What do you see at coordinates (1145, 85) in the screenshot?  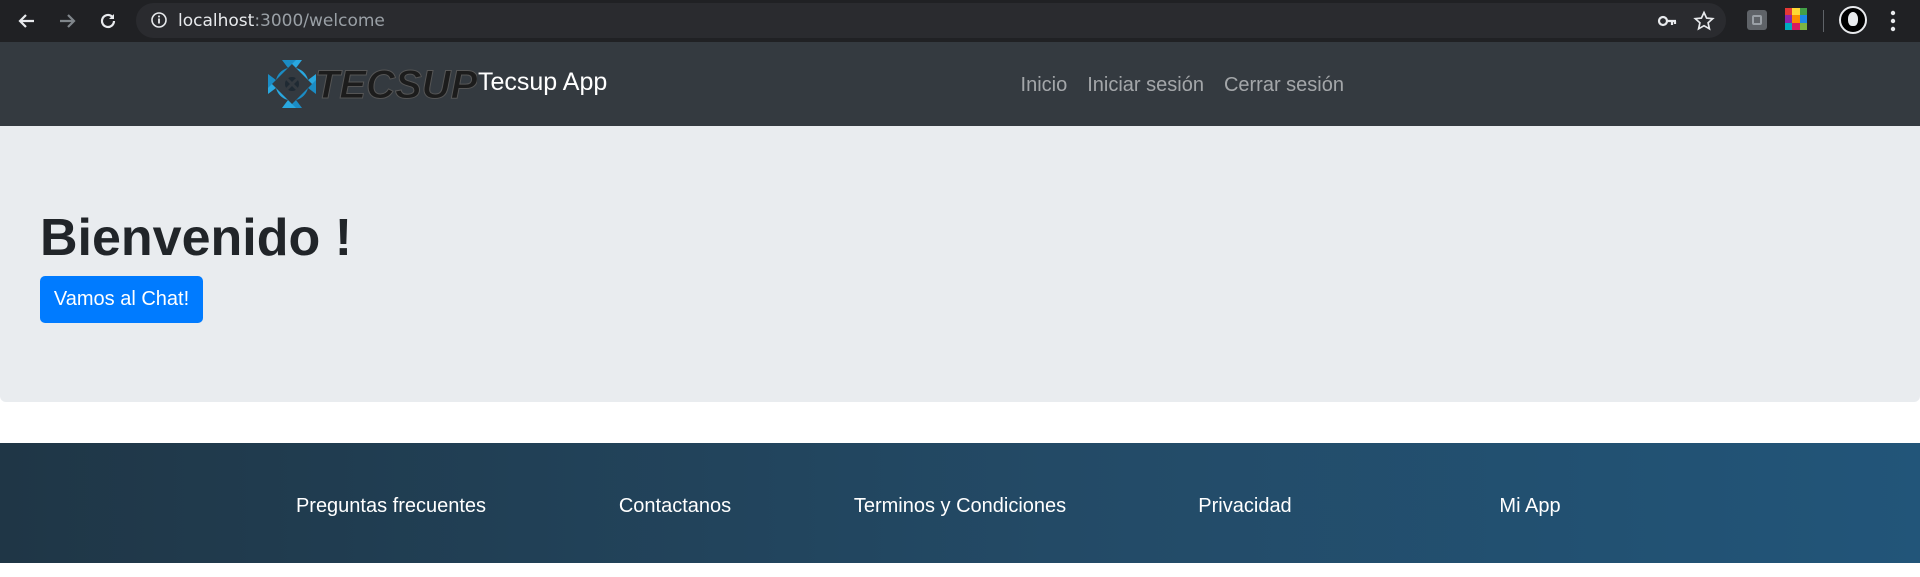 I see `nav-link-iniciar-sesion: Iniciar sesión` at bounding box center [1145, 85].